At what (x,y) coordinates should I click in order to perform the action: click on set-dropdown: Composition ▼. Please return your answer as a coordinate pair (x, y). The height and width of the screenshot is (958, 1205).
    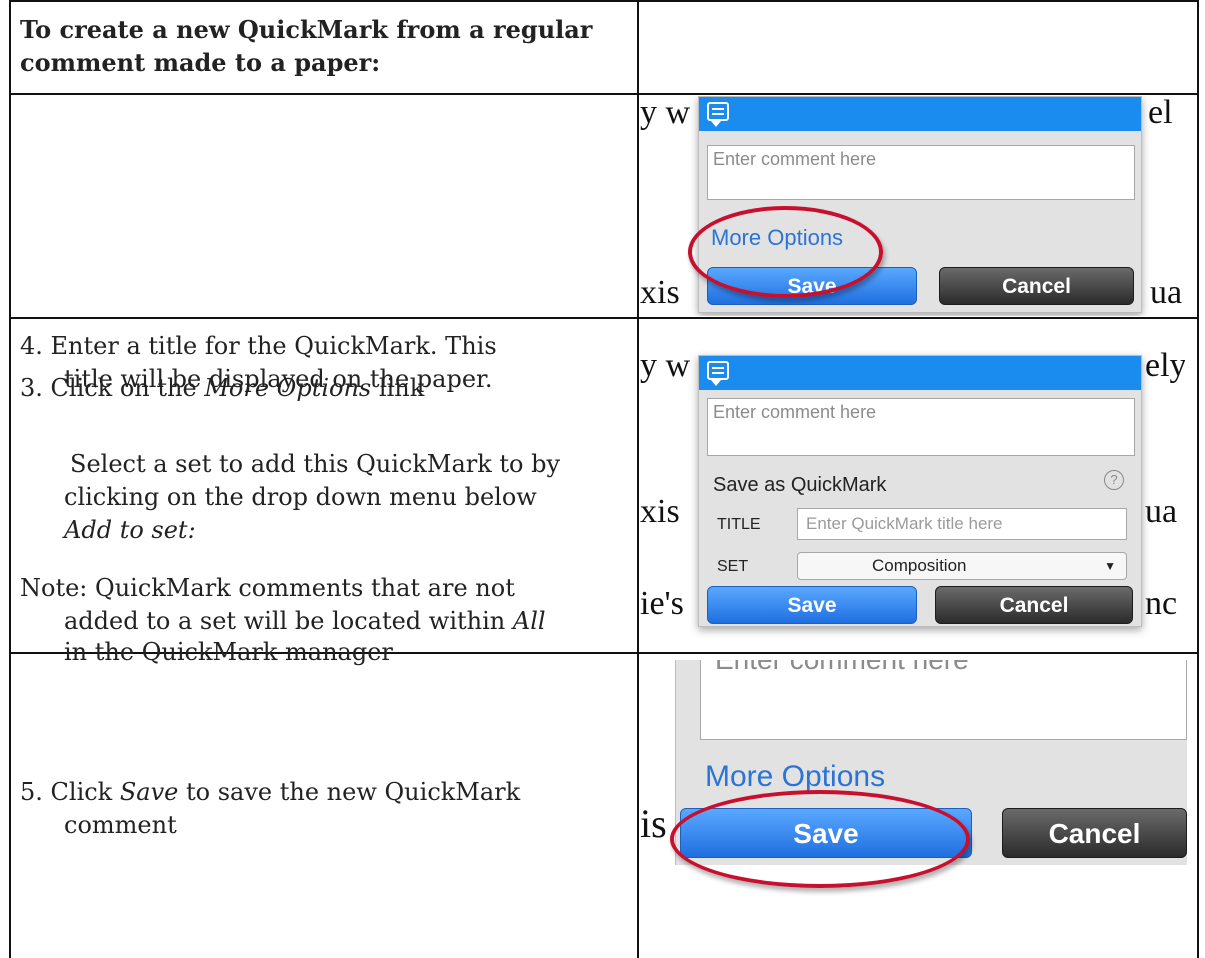
    Looking at the image, I should click on (962, 566).